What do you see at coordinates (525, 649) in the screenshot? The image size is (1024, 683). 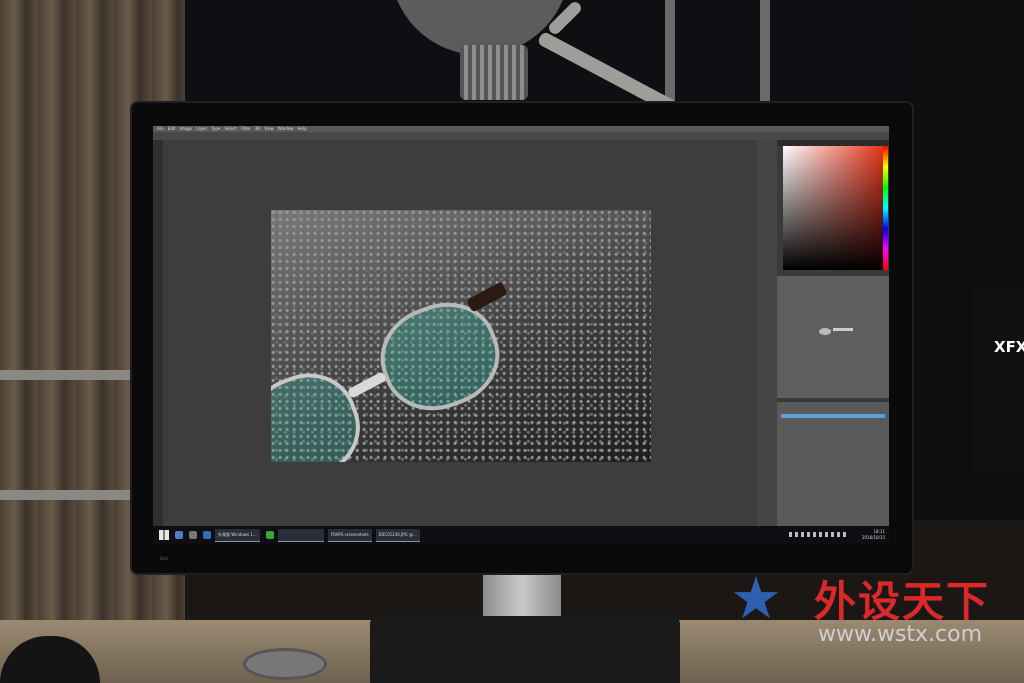 I see `monitor-stand-base` at bounding box center [525, 649].